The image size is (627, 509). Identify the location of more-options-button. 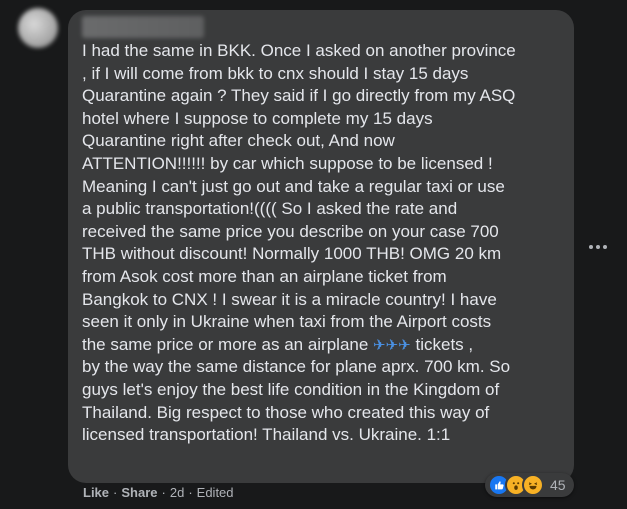
(598, 247).